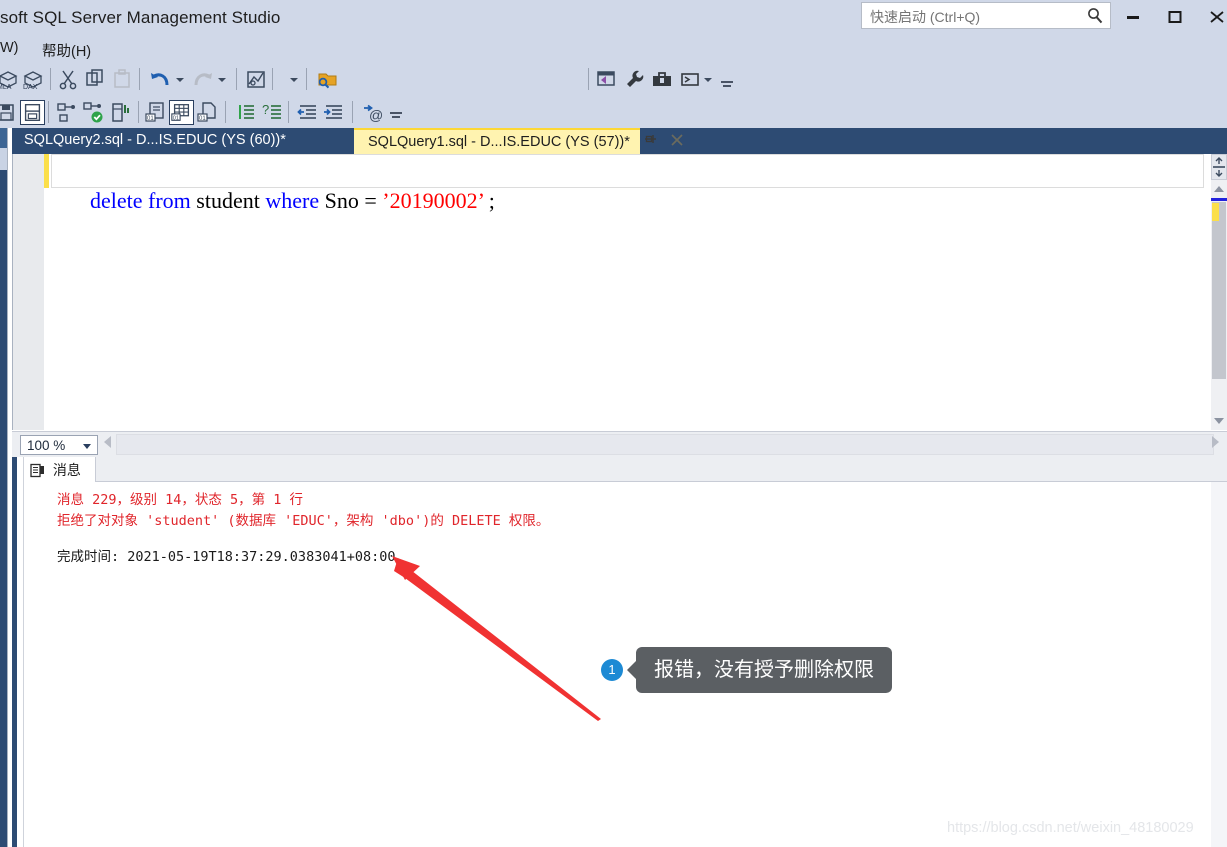 The width and height of the screenshot is (1227, 847). What do you see at coordinates (9, 112) in the screenshot?
I see `save-icon` at bounding box center [9, 112].